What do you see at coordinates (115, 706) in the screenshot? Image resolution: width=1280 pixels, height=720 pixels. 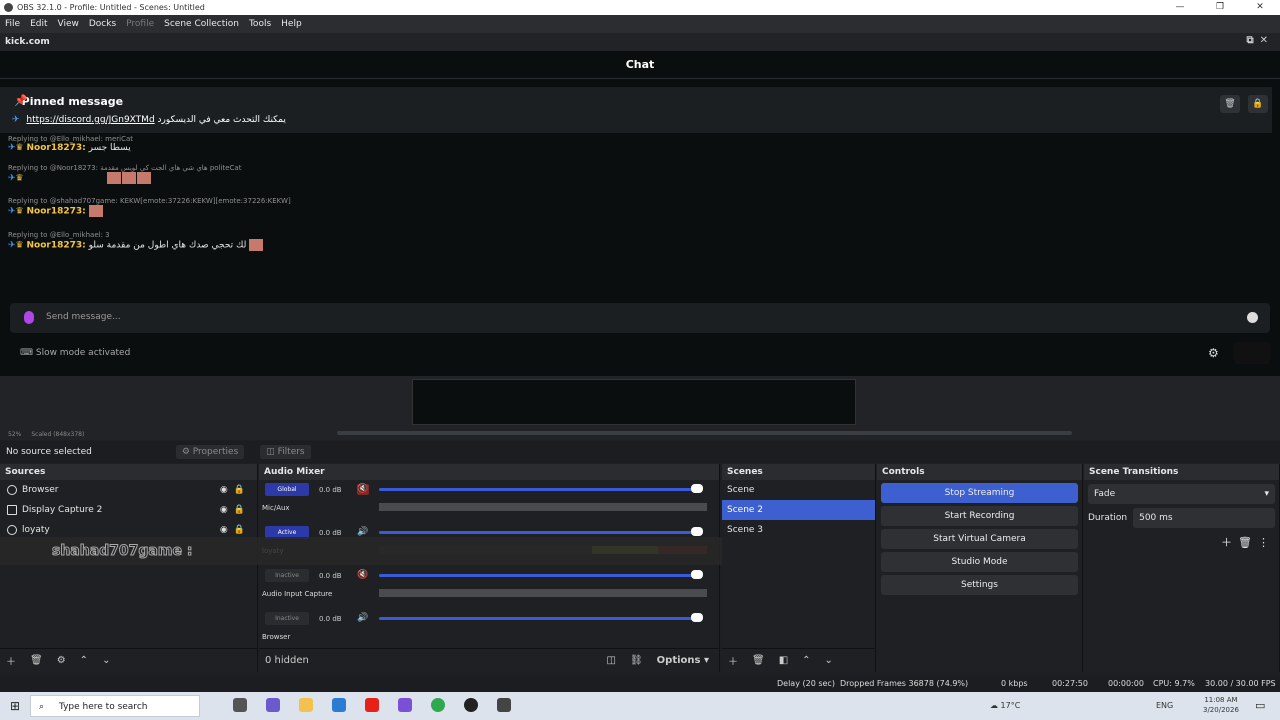 I see `taskbar-search: ⌕ Type here to search` at bounding box center [115, 706].